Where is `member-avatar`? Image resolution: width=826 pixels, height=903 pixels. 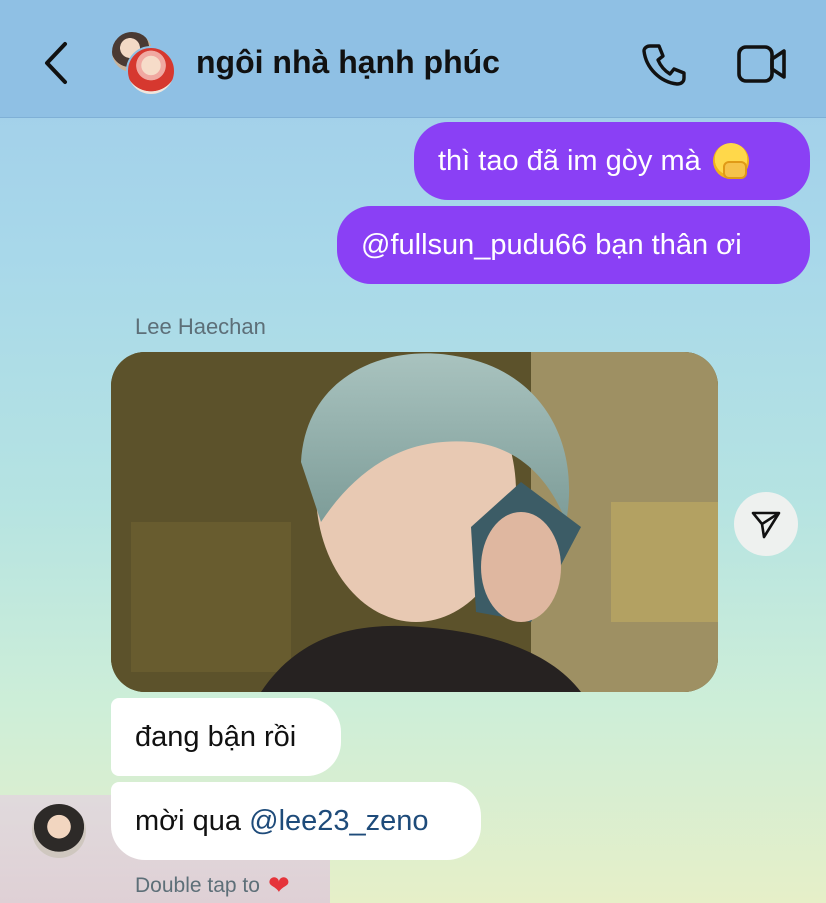
member-avatar is located at coordinates (151, 71).